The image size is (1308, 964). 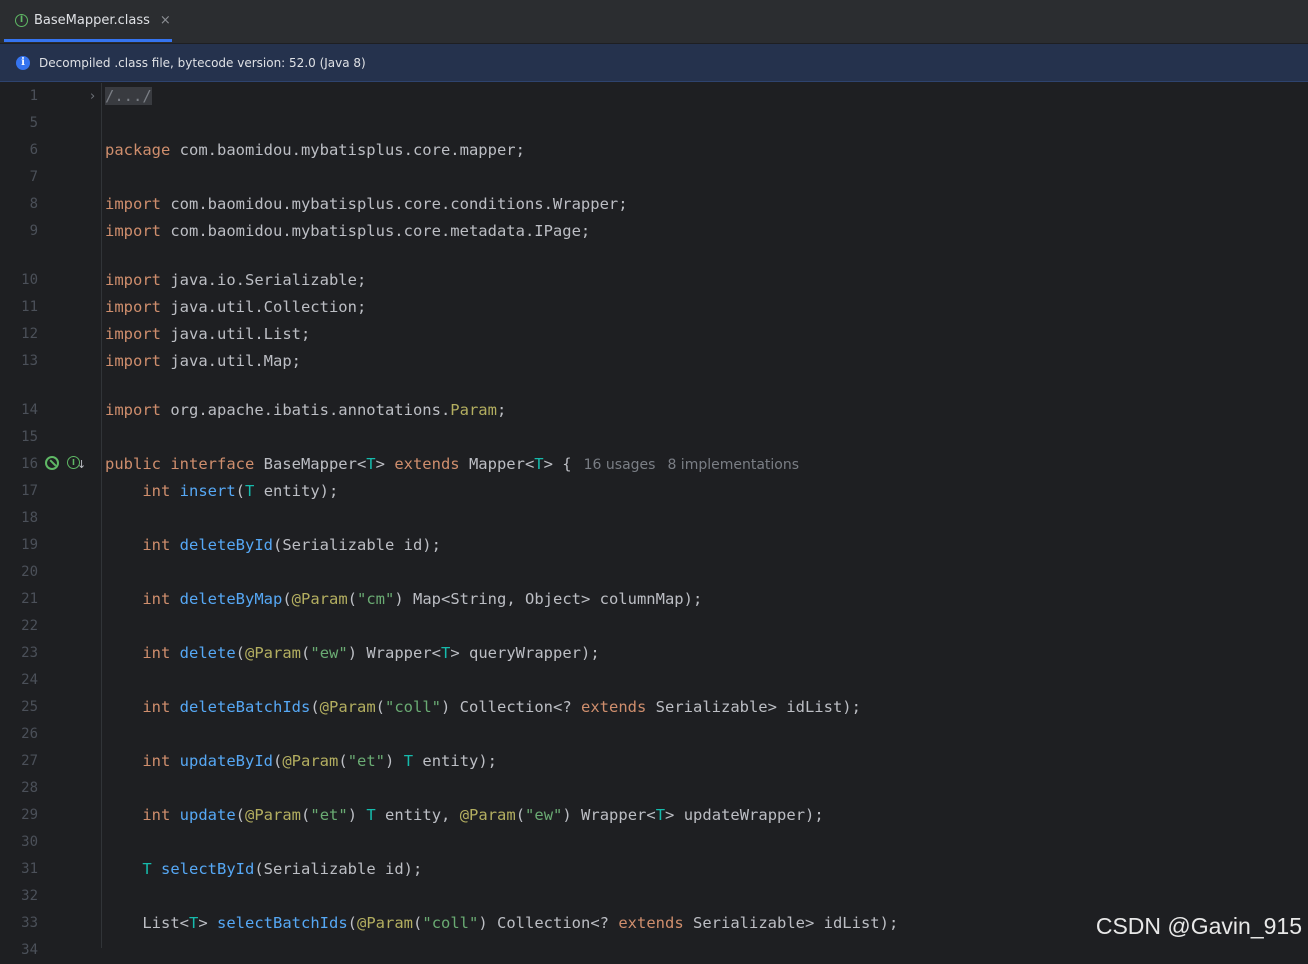 What do you see at coordinates (235, 280) in the screenshot?
I see `code-text: import java.io.Serializable;` at bounding box center [235, 280].